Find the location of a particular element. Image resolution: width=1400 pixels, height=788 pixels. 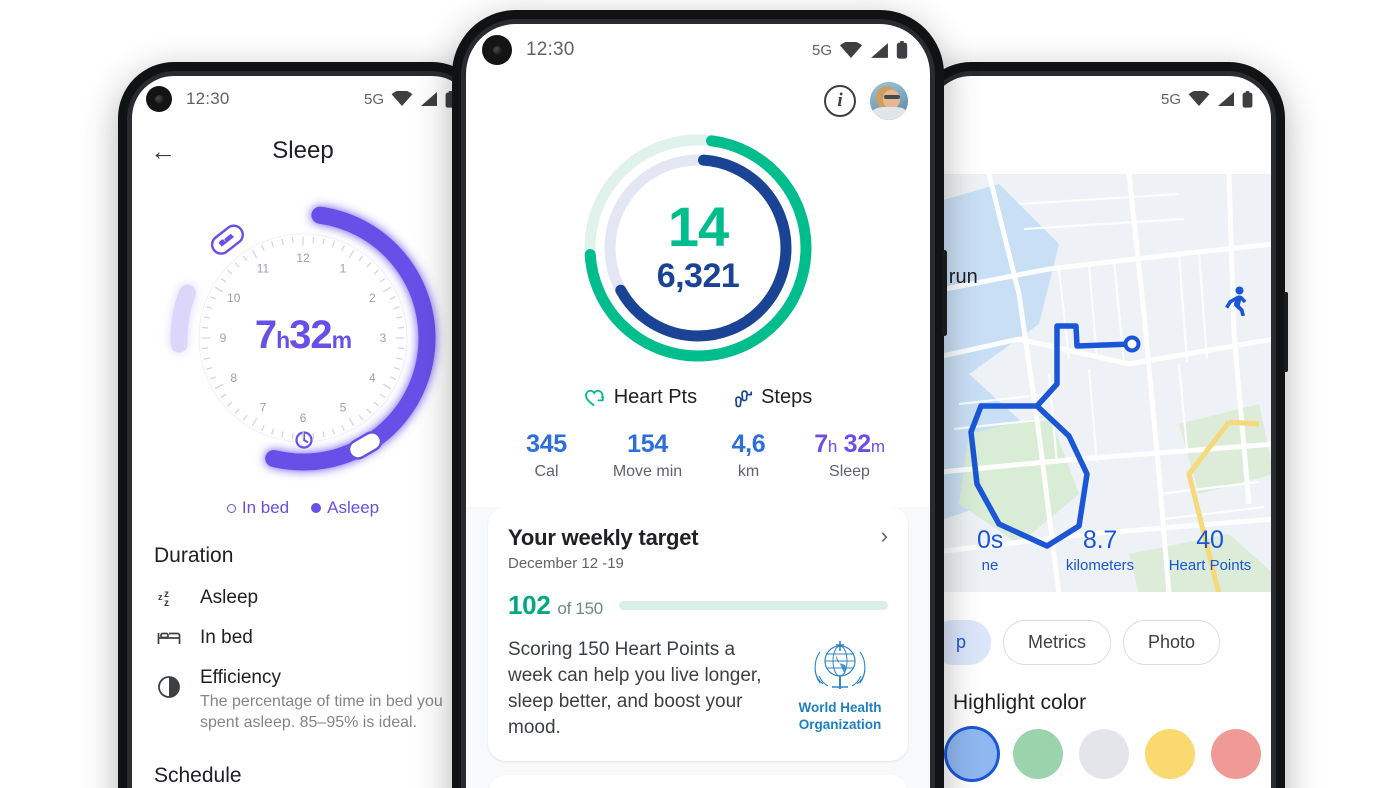

fit-top-actions: i is located at coordinates (698, 98).